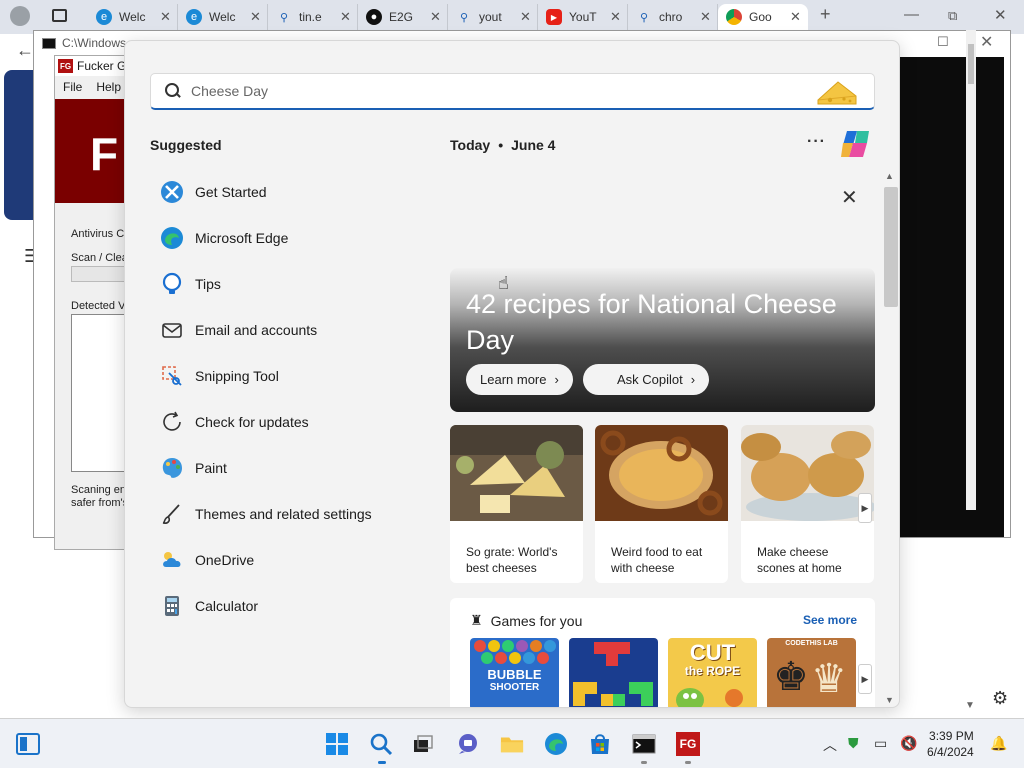 The width and height of the screenshot is (1024, 768). I want to click on network-icon: ▭, so click(880, 743).